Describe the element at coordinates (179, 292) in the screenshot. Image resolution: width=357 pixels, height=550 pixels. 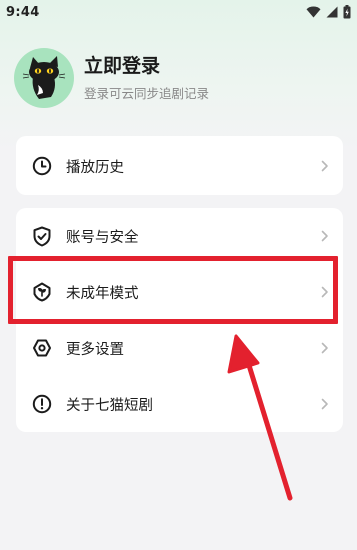
I see `menu-item-minor-mode: 未成年模式` at that location.